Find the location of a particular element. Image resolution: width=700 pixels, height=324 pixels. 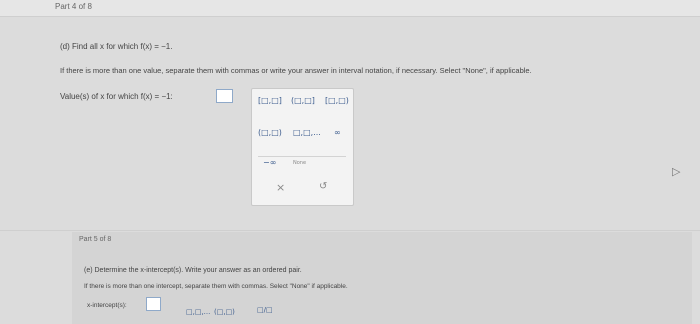

undo-icon: ↺ is located at coordinates (323, 186).